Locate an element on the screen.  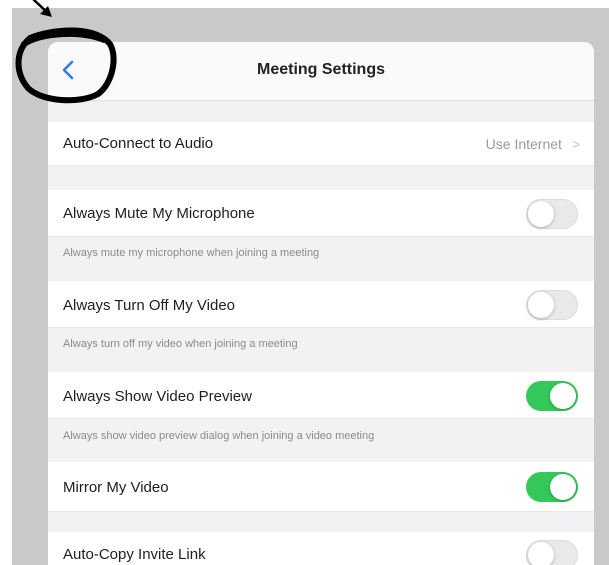
auto-connect-value-text: Use Internet is located at coordinates (523, 144).